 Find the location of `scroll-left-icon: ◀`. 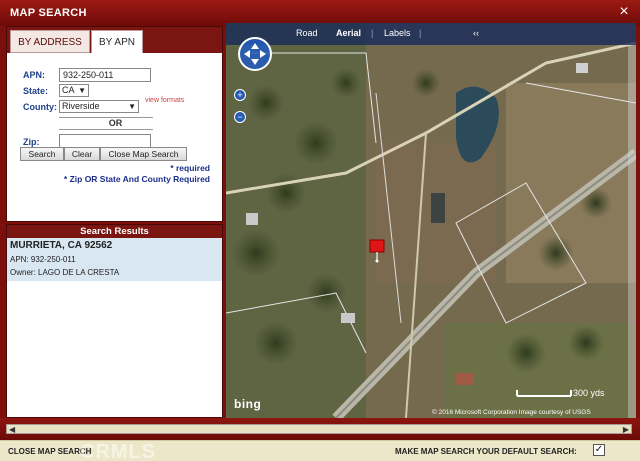

scroll-left-icon: ◀ is located at coordinates (12, 430).